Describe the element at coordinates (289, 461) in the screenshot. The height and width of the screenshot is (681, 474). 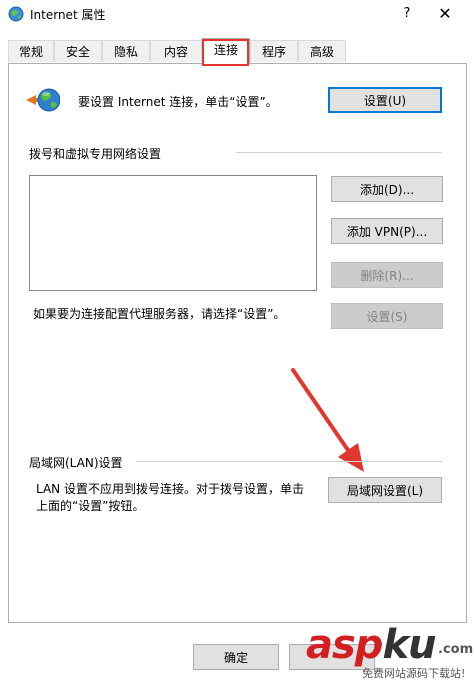
I see `lan-group-divider` at that location.